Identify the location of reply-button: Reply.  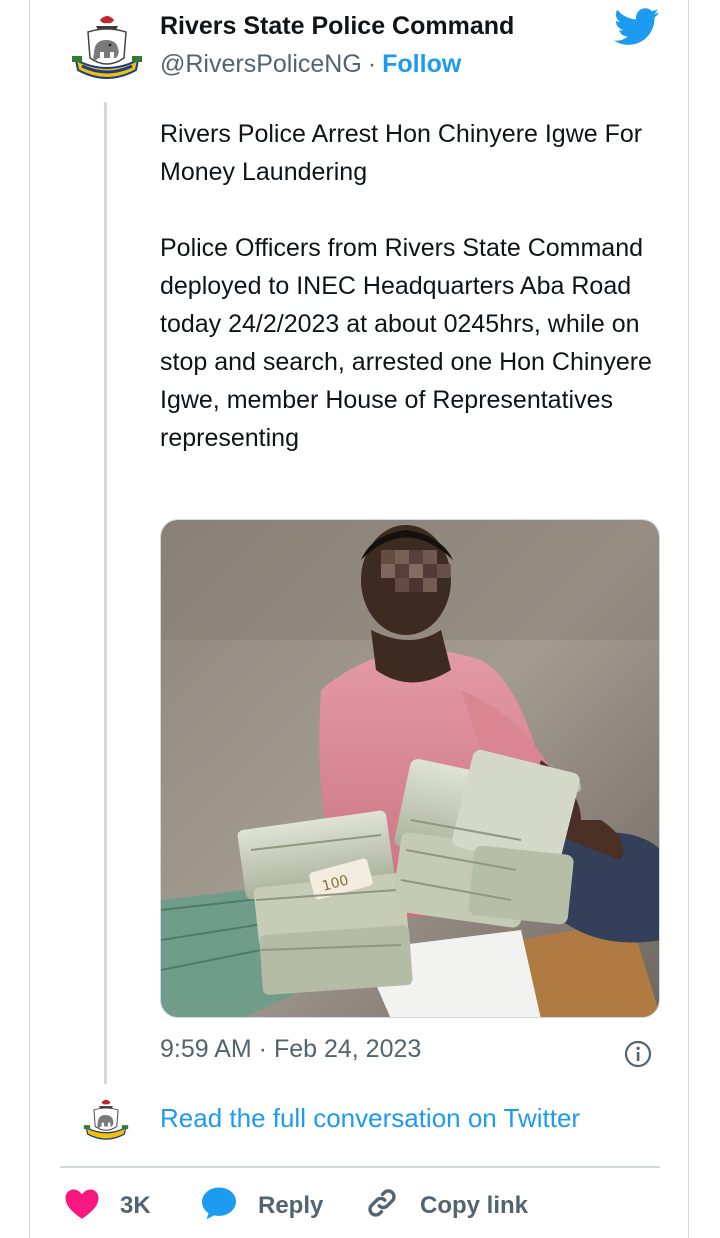
(261, 1206).